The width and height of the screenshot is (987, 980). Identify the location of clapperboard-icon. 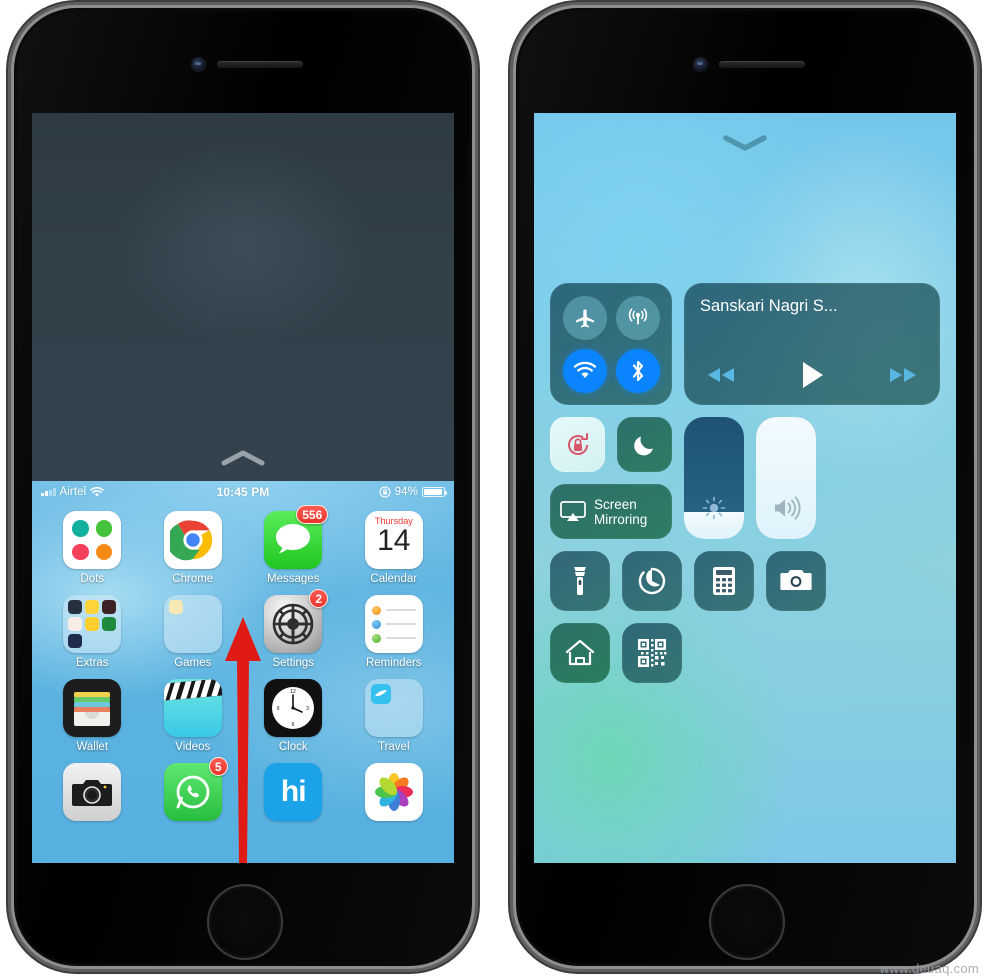
(192, 690).